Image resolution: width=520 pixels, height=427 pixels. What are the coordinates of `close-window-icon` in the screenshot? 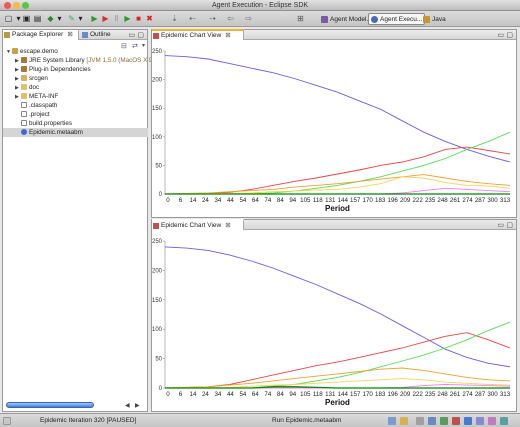 It's located at (7, 5).